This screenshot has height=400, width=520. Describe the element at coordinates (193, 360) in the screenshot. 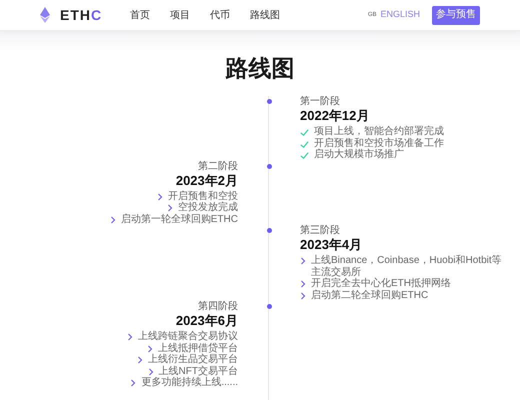

I see `milestone-text: 上线衍生品交易平台` at that location.